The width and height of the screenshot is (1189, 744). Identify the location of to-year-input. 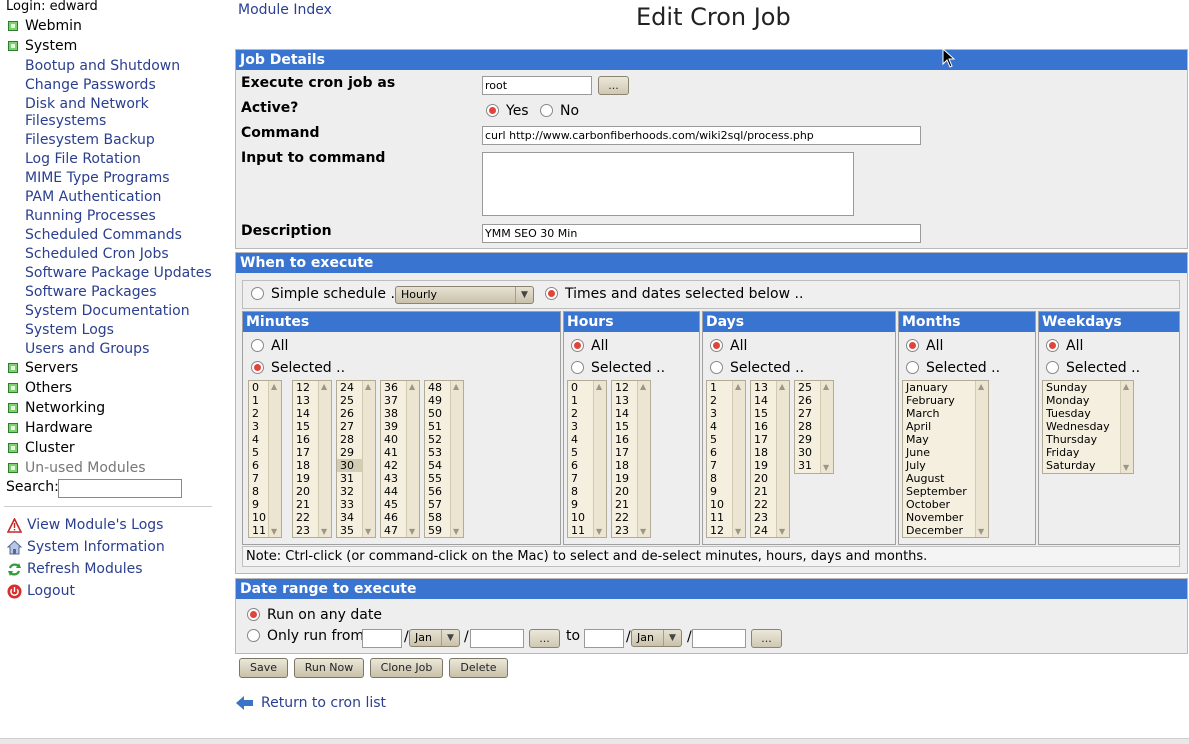
(719, 638).